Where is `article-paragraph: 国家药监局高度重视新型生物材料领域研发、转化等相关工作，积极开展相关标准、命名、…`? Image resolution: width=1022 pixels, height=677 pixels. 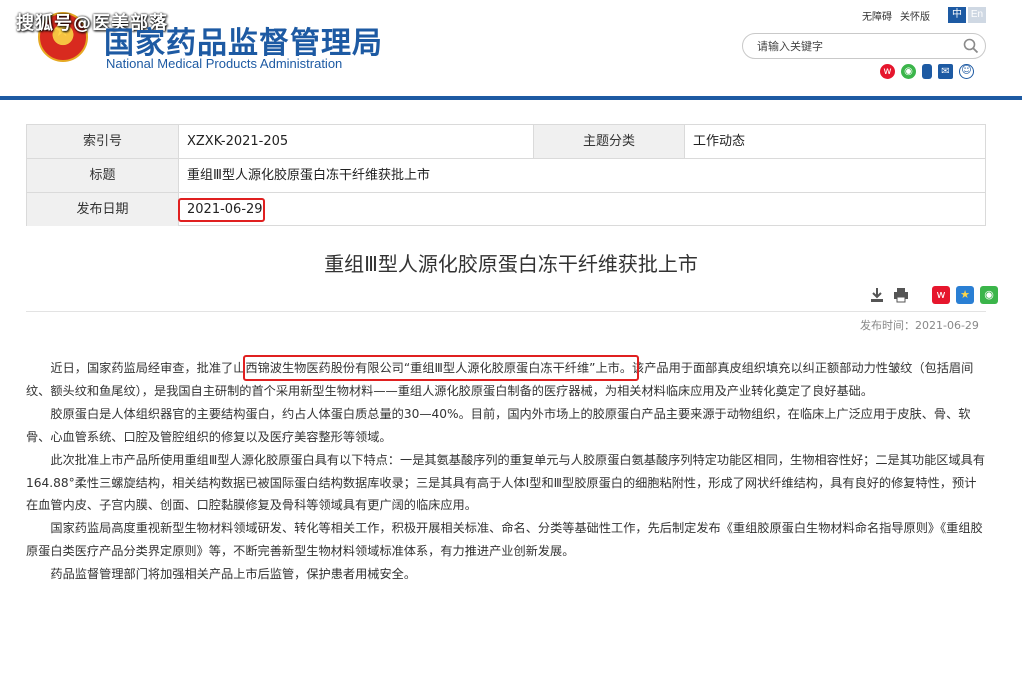 article-paragraph: 国家药监局高度重视新型生物材料领域研发、转化等相关工作，积极开展相关标准、命名、… is located at coordinates (504, 540).